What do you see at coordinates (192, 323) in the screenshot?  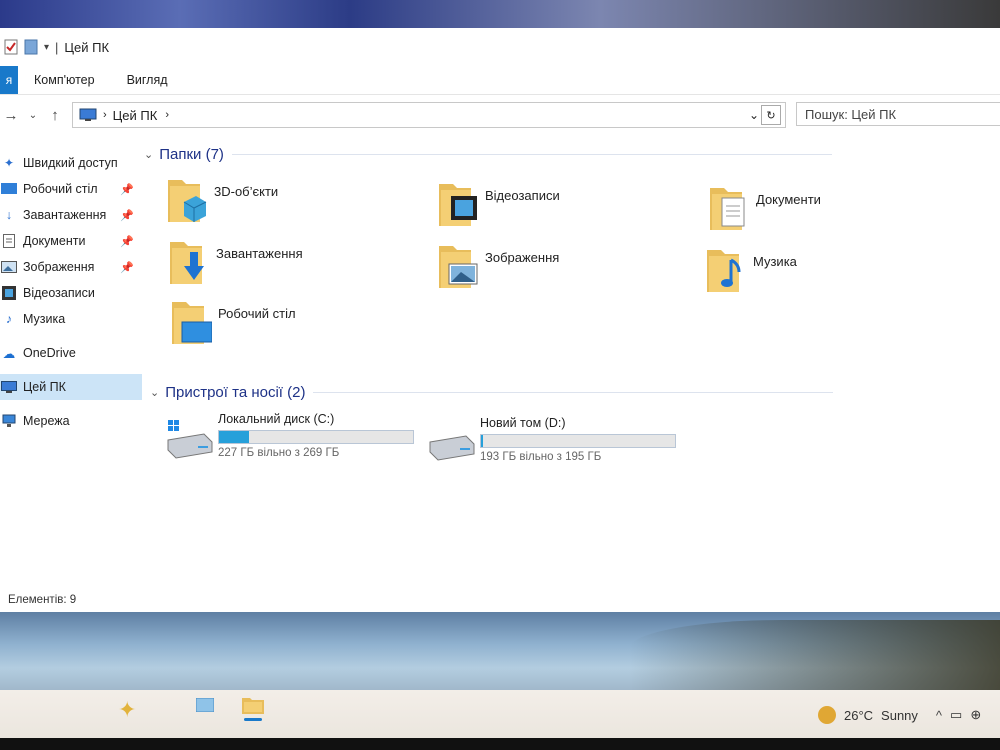 I see `folder-desktop-icon` at bounding box center [192, 323].